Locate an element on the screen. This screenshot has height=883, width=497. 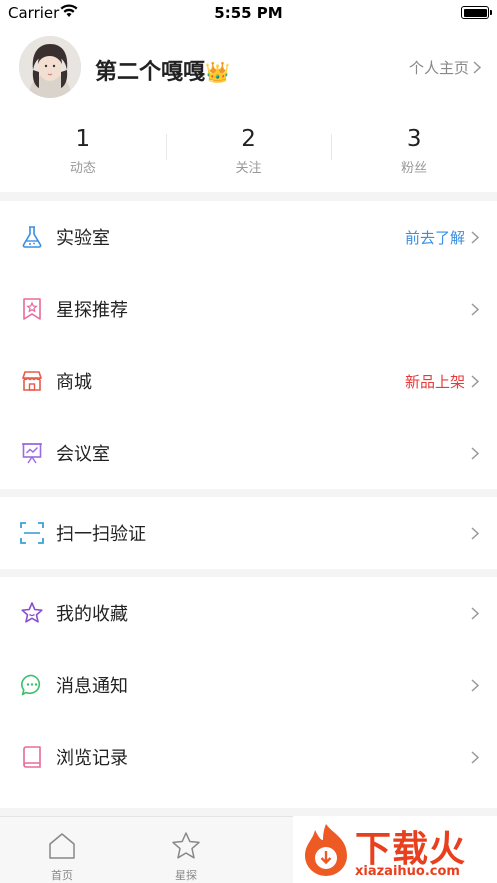
flask-icon is located at coordinates (32, 237).